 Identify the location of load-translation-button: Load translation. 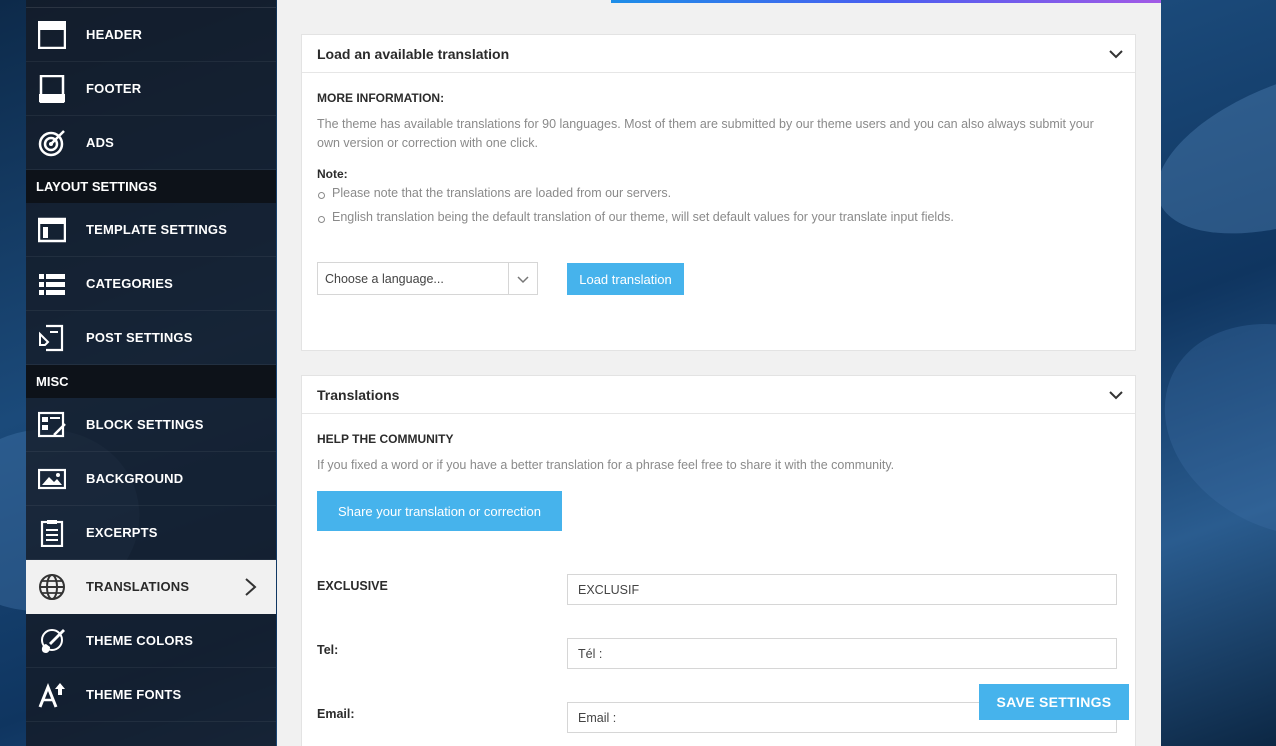
(625, 279).